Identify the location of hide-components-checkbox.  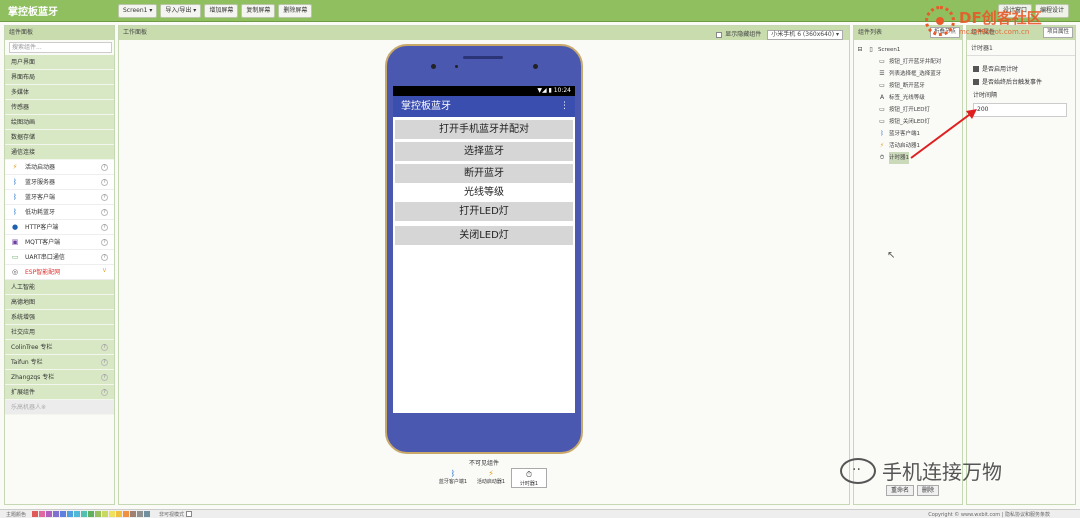
(719, 35).